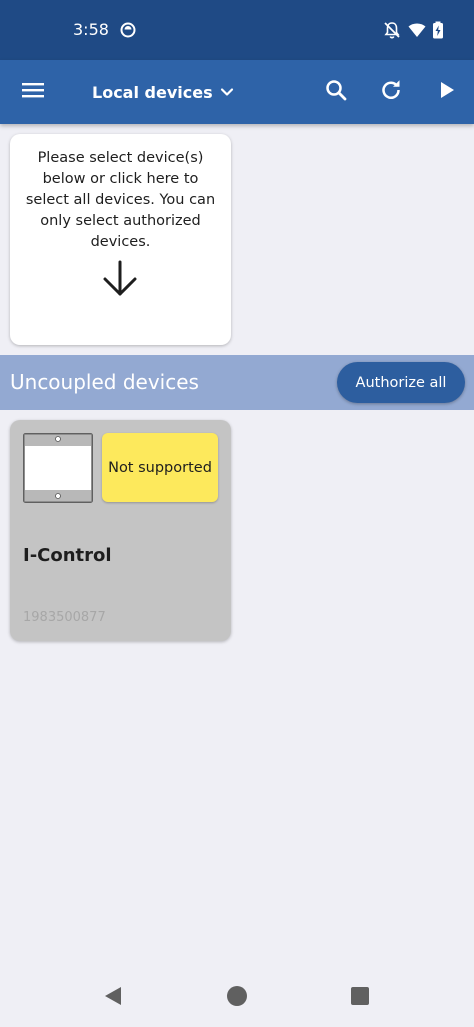 This screenshot has height=1027, width=474. I want to click on device-serial: 1983500877, so click(64, 617).